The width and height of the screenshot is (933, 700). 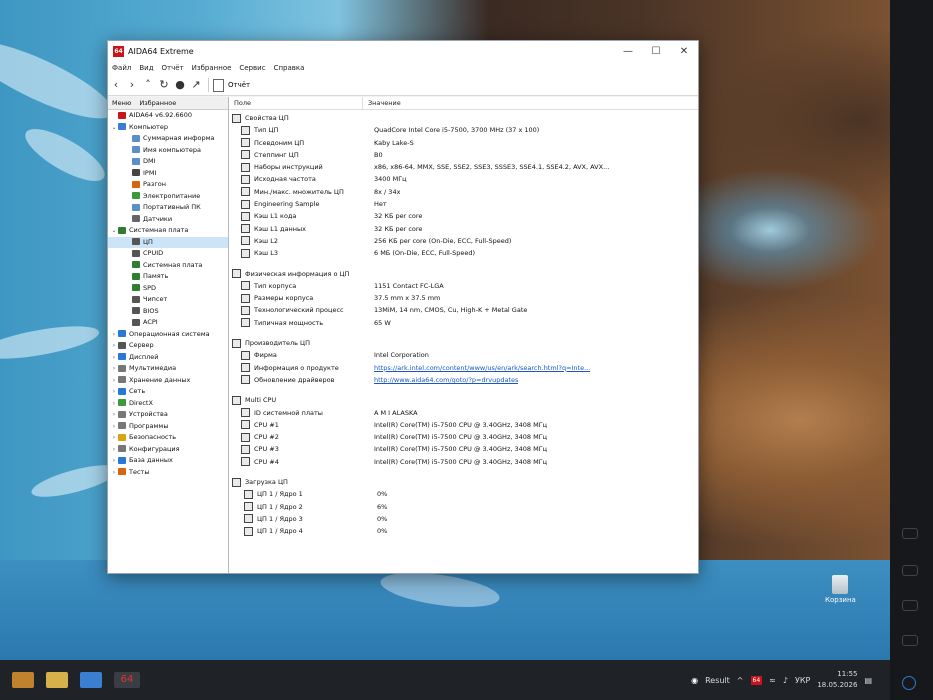 I want to click on tree-item: › Мультимедиа, so click(x=168, y=369).